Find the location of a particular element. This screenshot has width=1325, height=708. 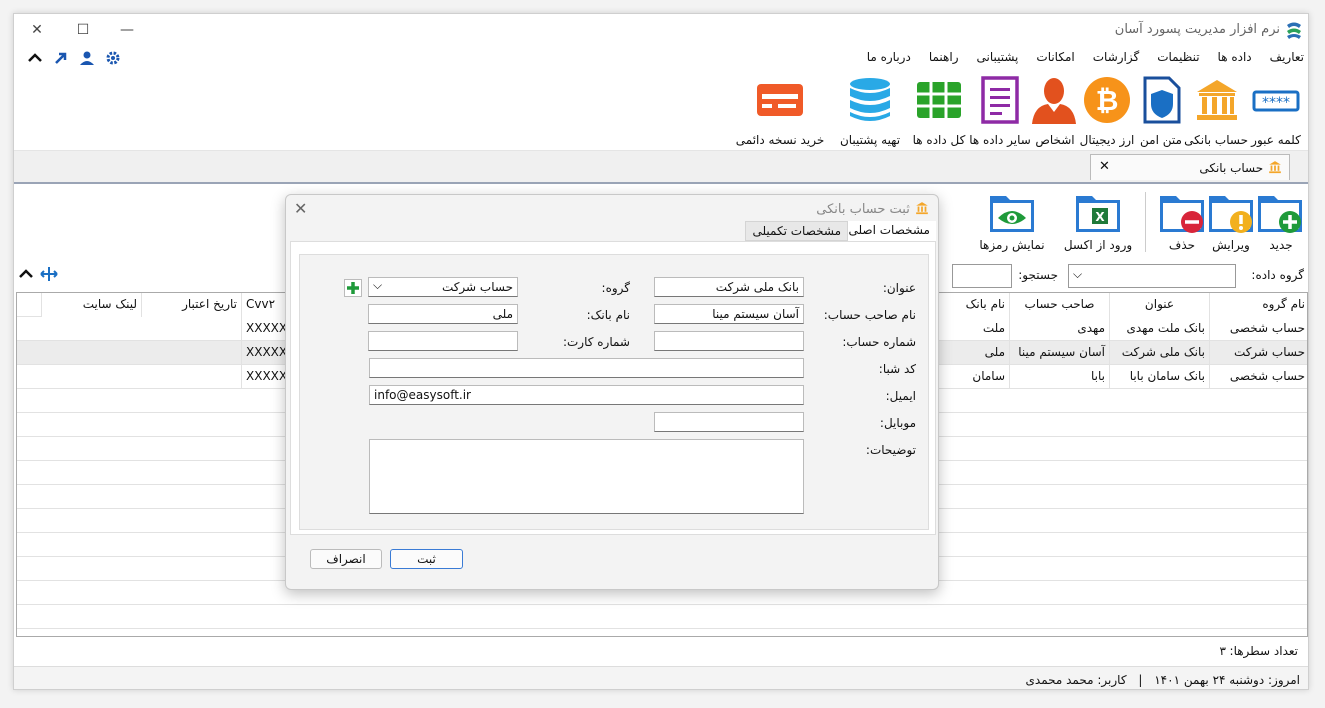

dialog-close-icon: ✕ is located at coordinates (300, 208).